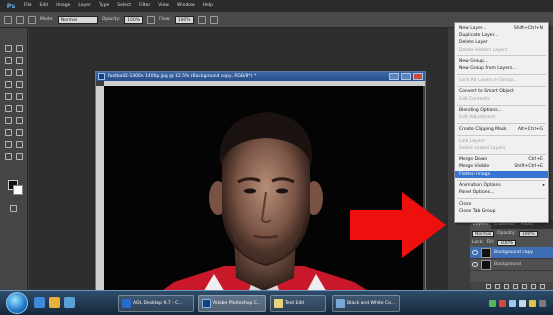 This screenshot has width=553, height=315. I want to click on dodge-tool-icon, so click(19, 120).